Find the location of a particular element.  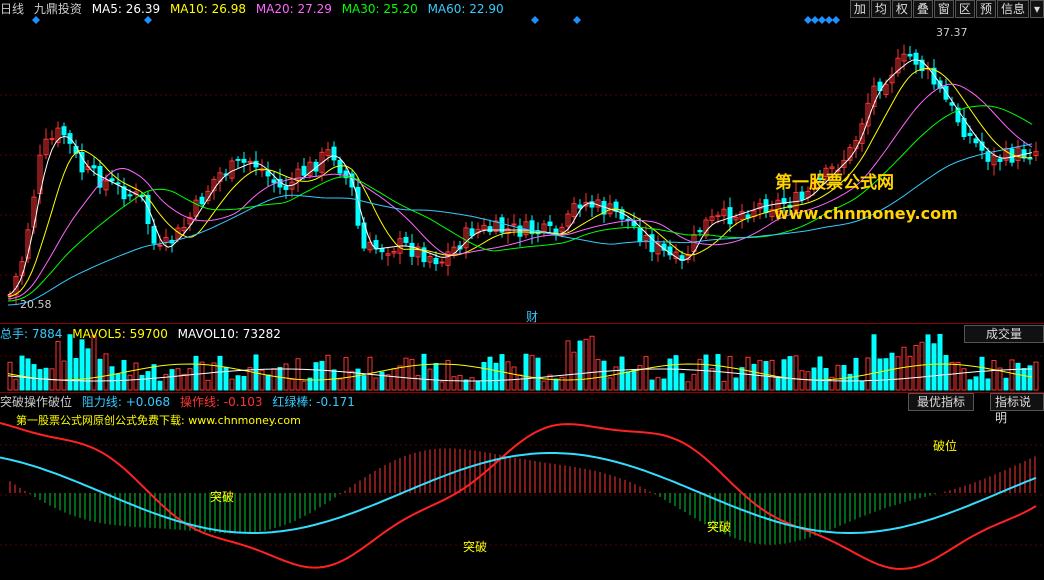

mavol10-label: MAVOL10: 73282 is located at coordinates (229, 334).